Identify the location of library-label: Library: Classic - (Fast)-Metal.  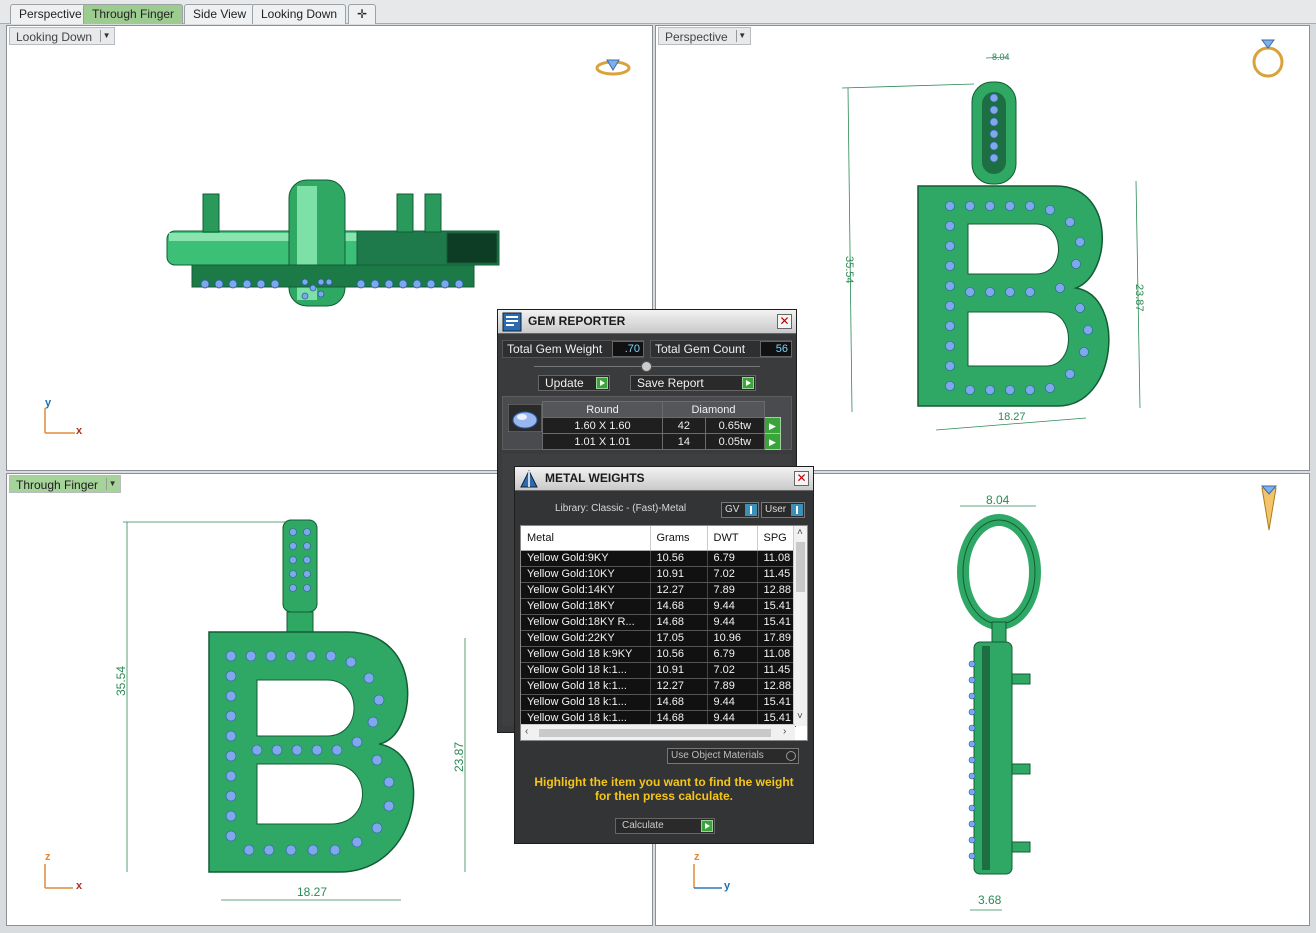
(621, 508).